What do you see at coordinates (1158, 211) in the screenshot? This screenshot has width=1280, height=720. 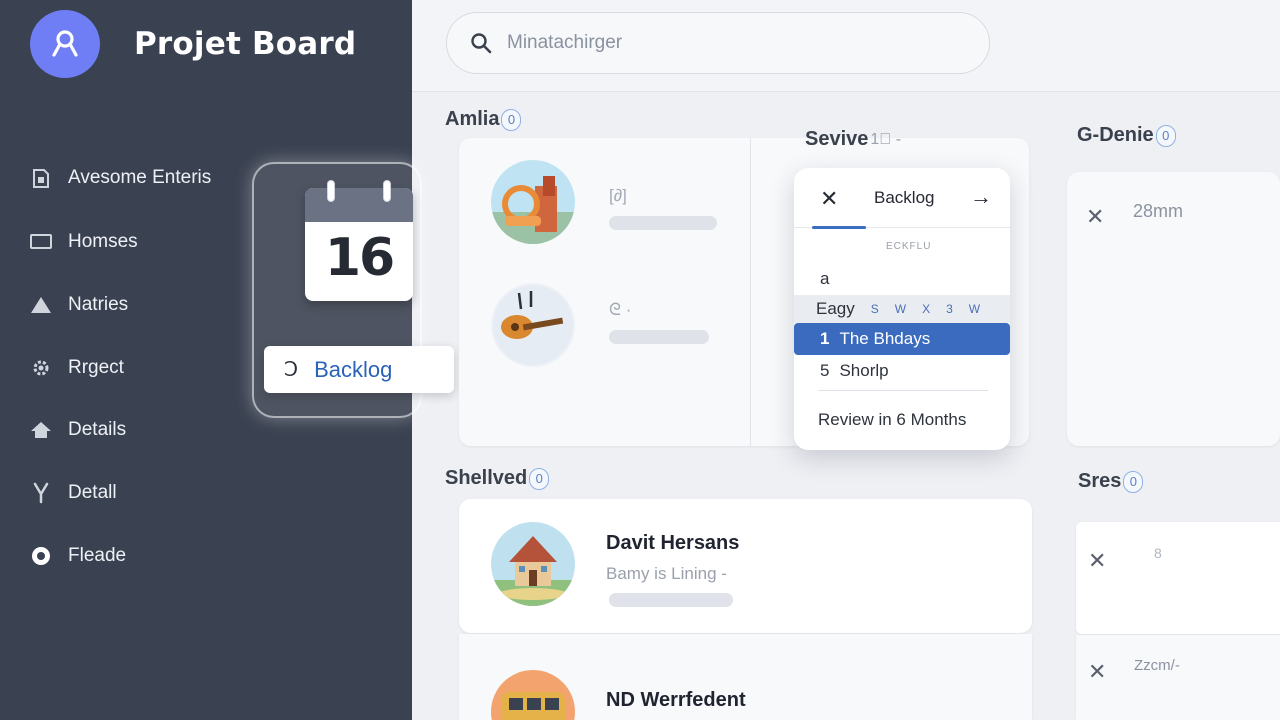 I see `card-meta: 28mm` at bounding box center [1158, 211].